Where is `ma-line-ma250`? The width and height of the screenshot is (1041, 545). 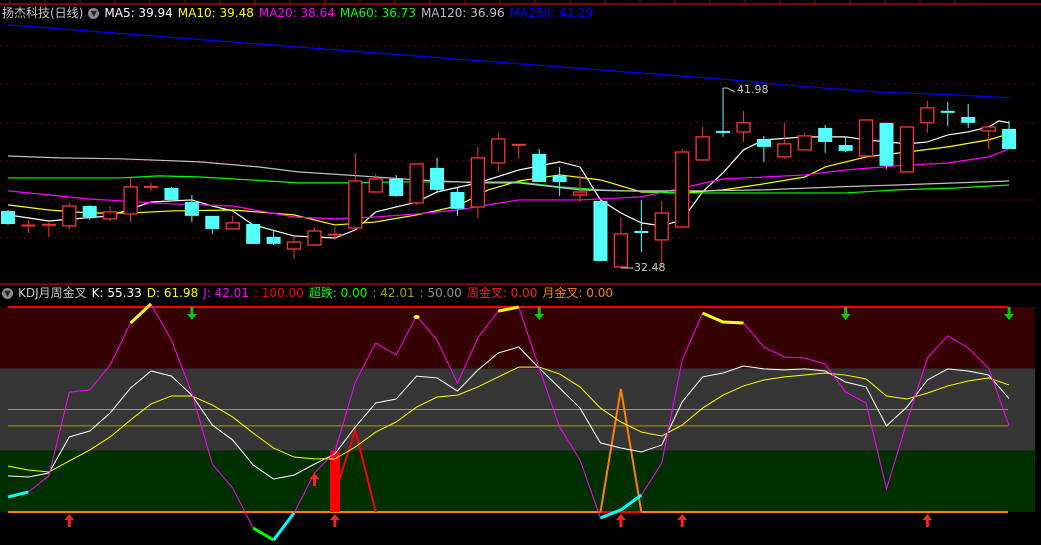
ma-line-ma250 is located at coordinates (508, 61).